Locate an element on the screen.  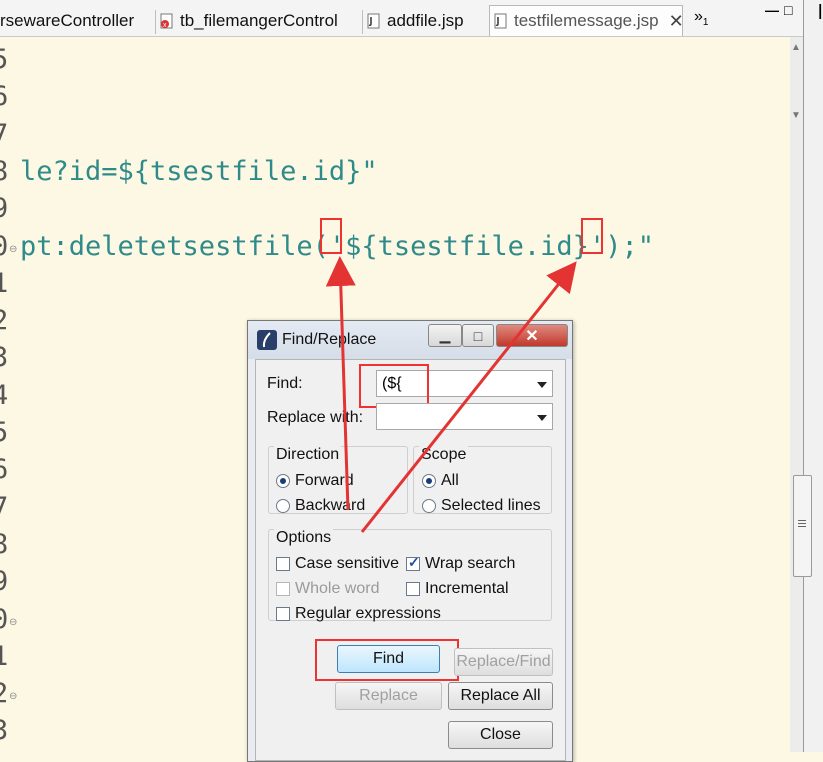
dialog-maximize-button: □ is located at coordinates (478, 335).